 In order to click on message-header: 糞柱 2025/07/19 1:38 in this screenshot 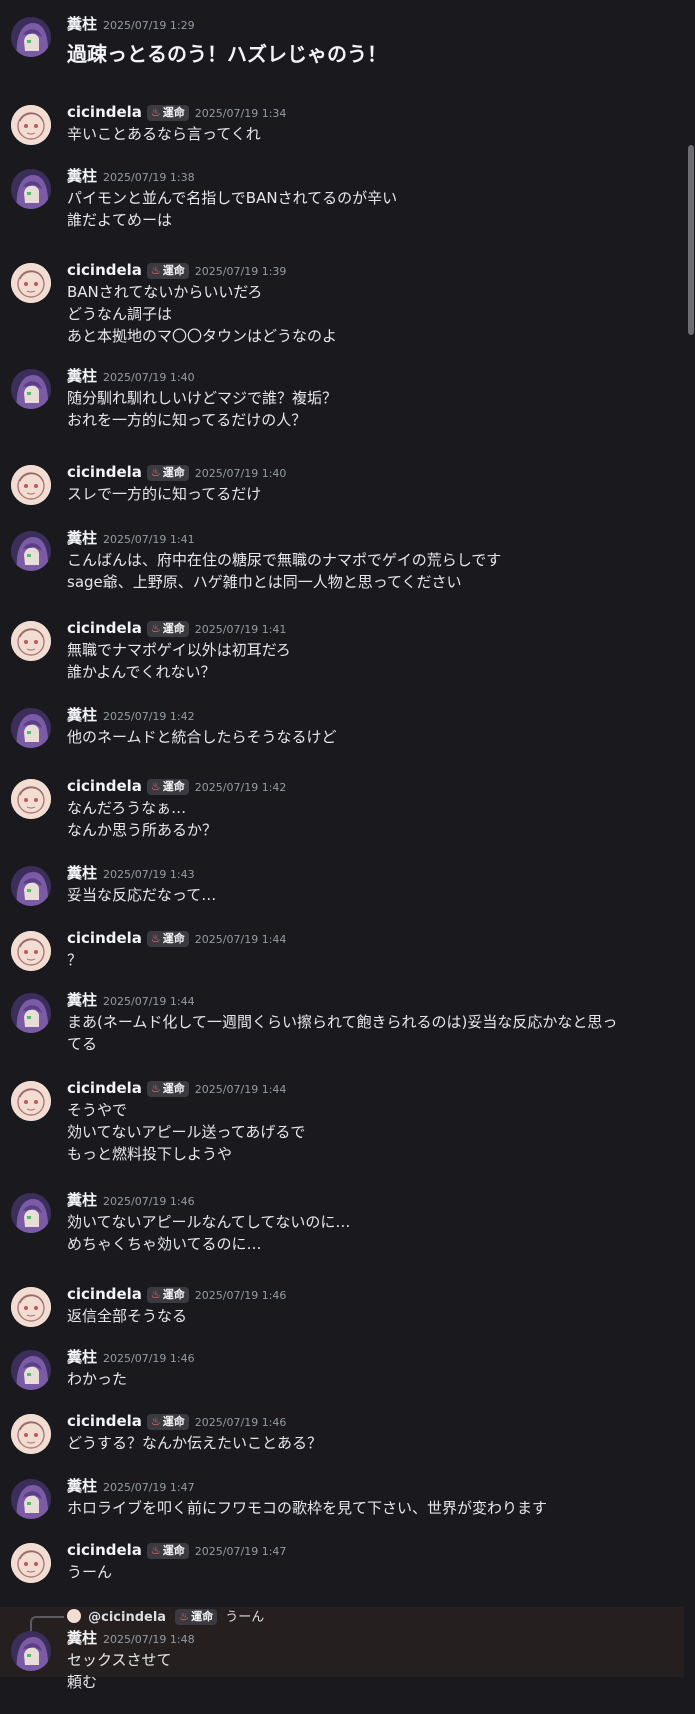, I will do `click(131, 177)`.